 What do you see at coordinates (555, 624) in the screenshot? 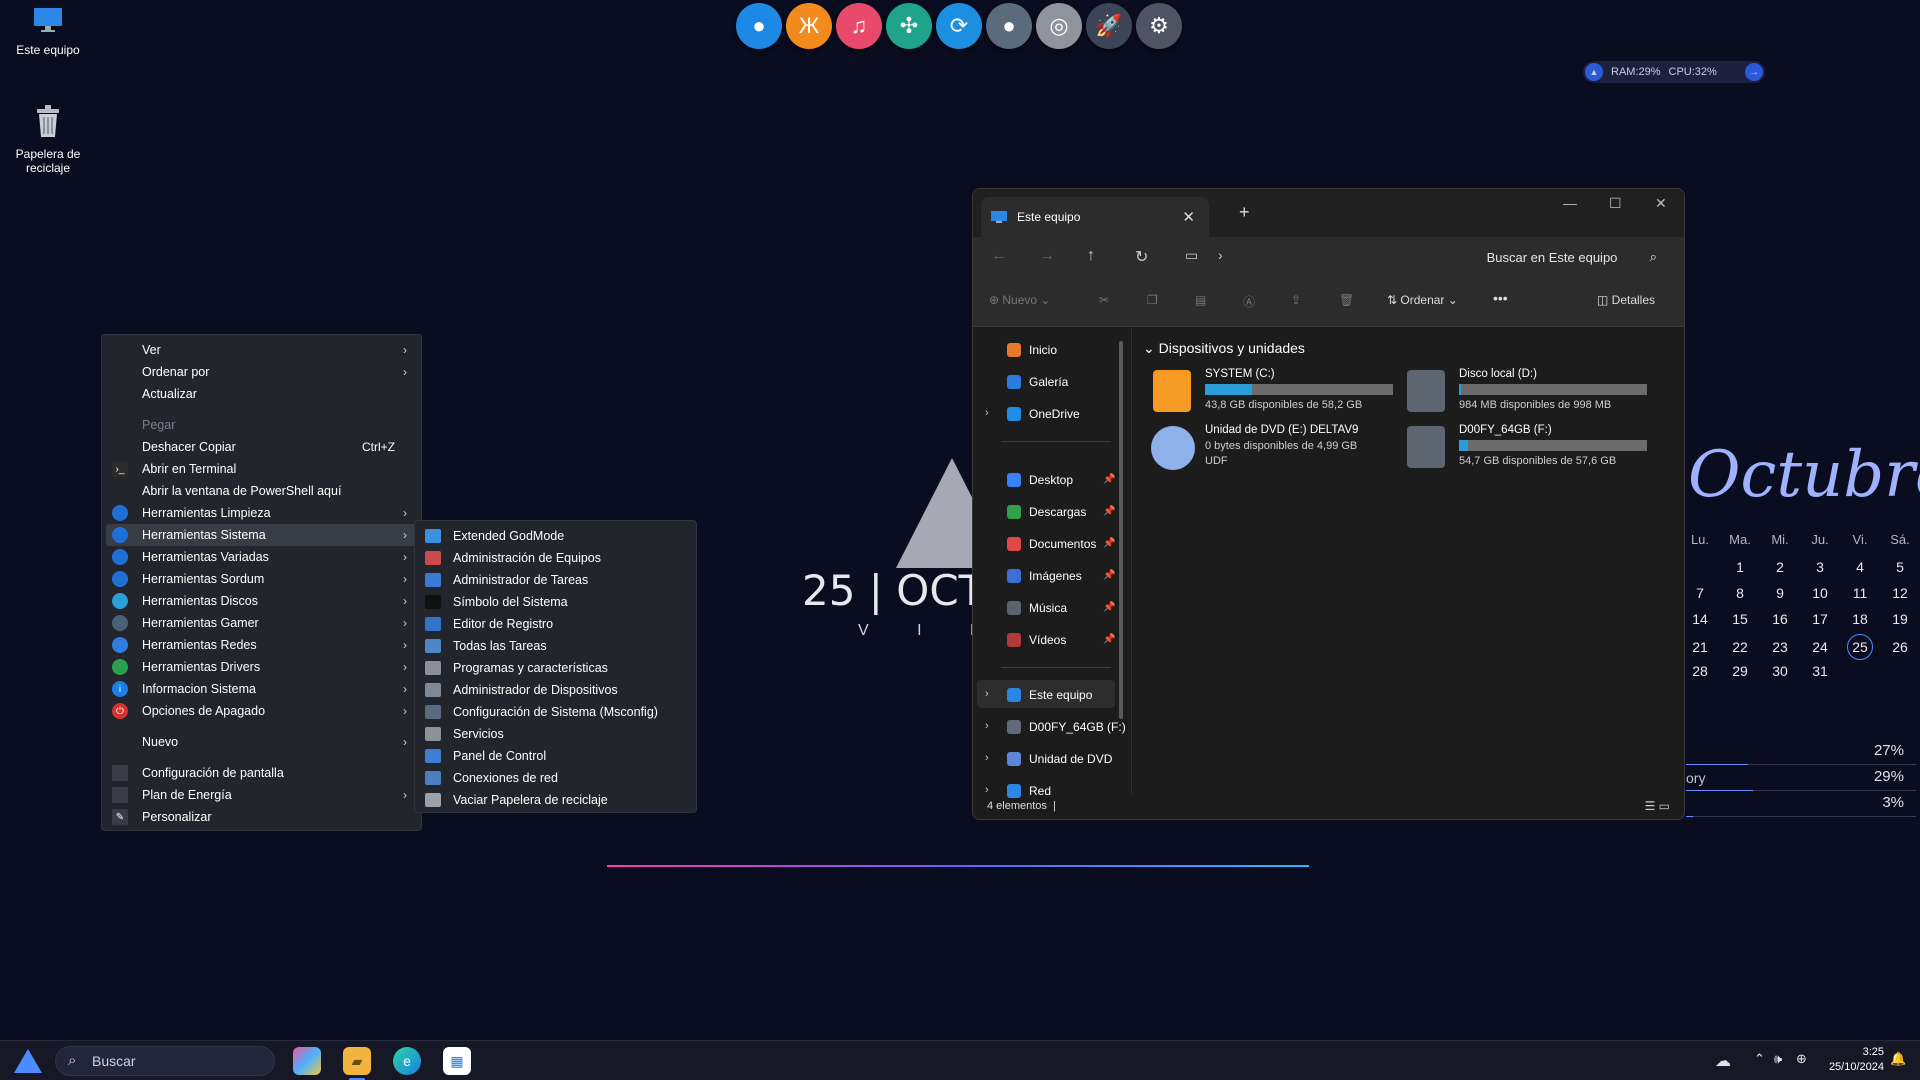
I see `submenu-item-editor-de-registro: Editor de Registro` at bounding box center [555, 624].